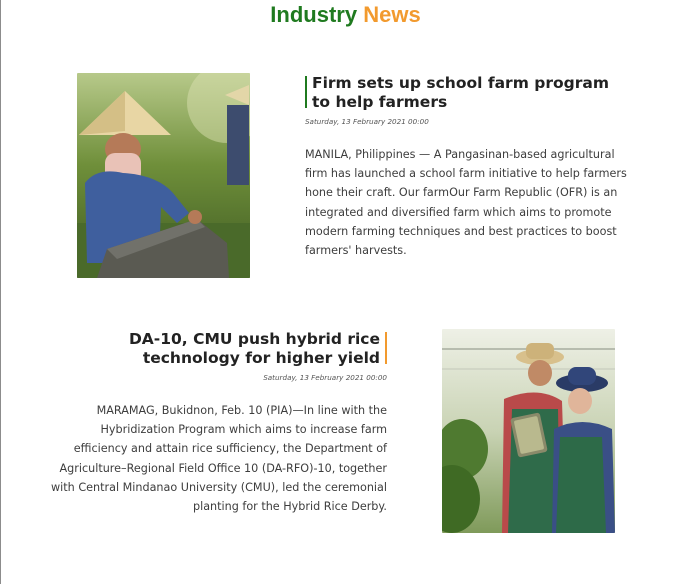  I want to click on section-title: Industry News, so click(345, 15).